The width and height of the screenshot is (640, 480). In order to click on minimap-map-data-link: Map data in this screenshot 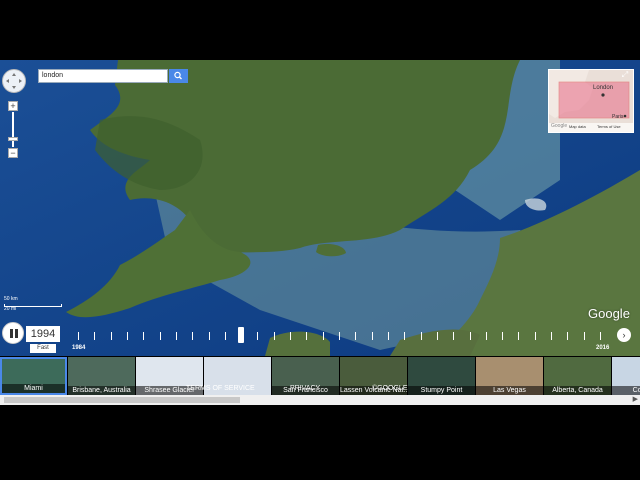, I will do `click(577, 126)`.